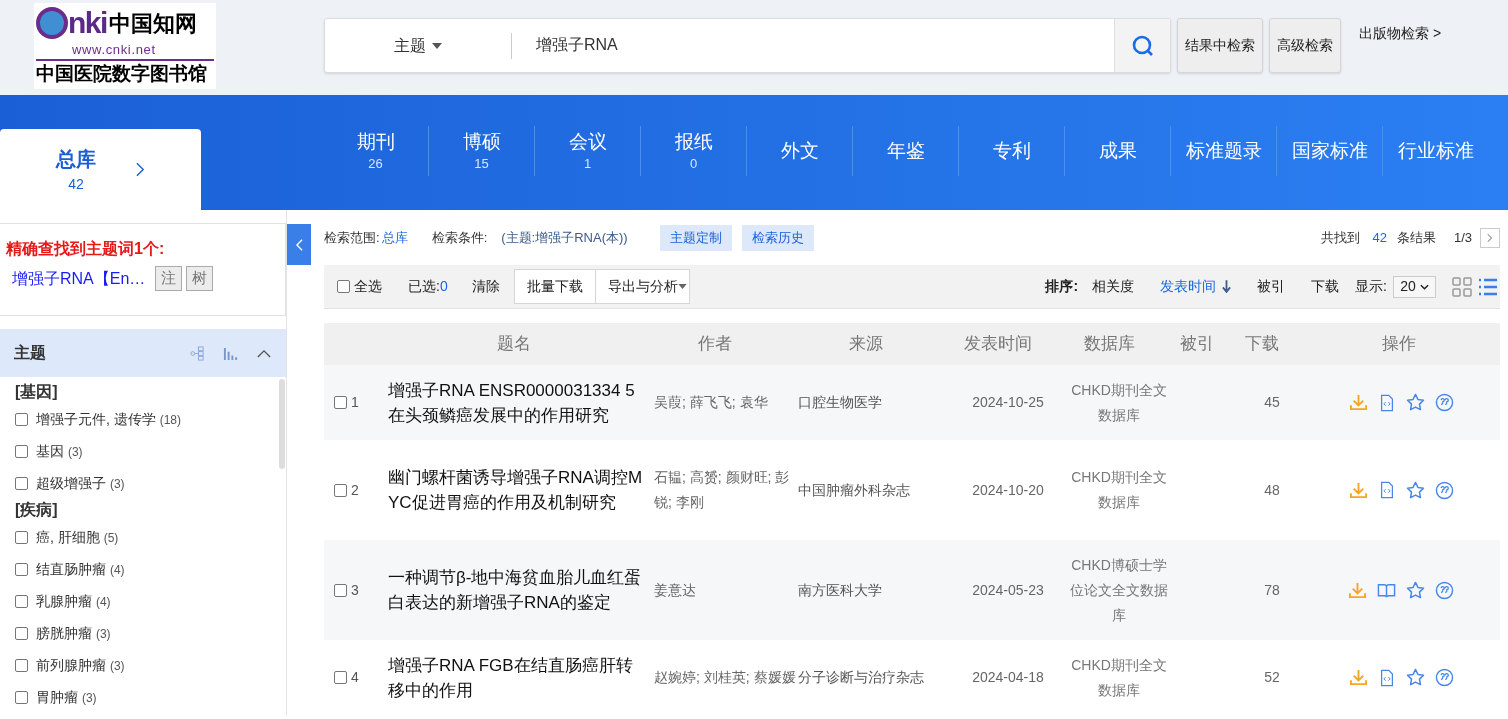 The width and height of the screenshot is (1508, 719). I want to click on authors-cell-text: 石韫; 高赟; 颜财旺; 彭锐; 李刚, so click(722, 490).